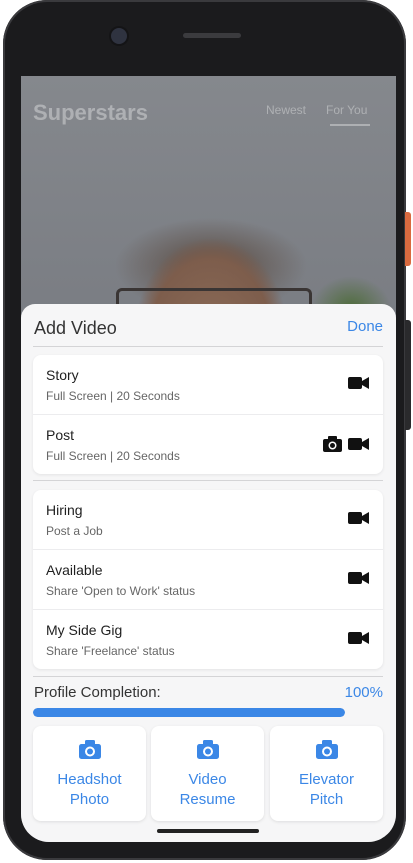 This screenshot has height=863, width=413. I want to click on item-title: My Side Gig, so click(84, 630).